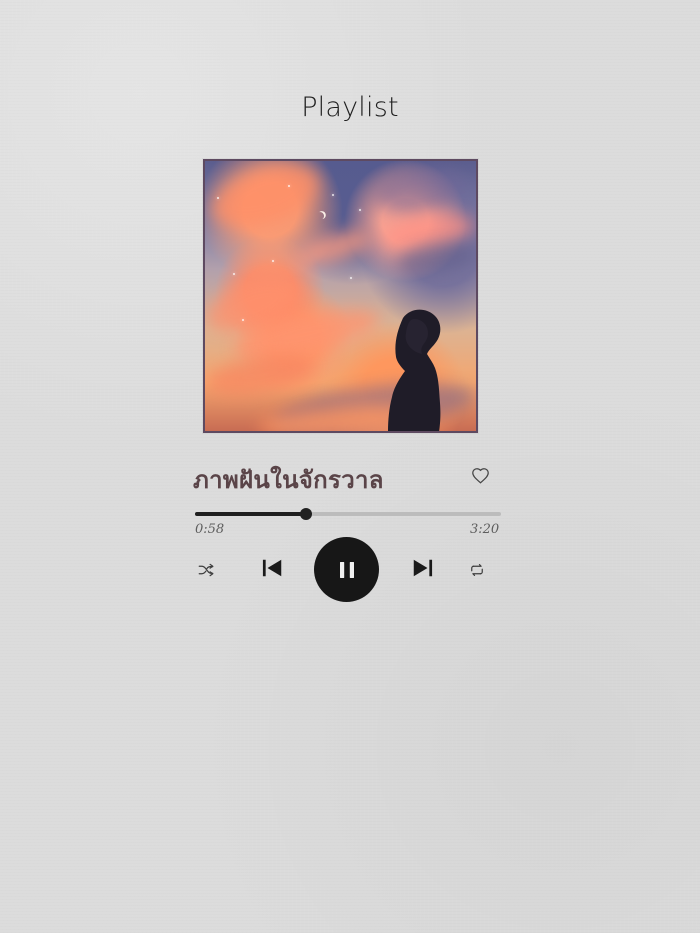  What do you see at coordinates (485, 529) in the screenshot?
I see `total-time: 3:20` at bounding box center [485, 529].